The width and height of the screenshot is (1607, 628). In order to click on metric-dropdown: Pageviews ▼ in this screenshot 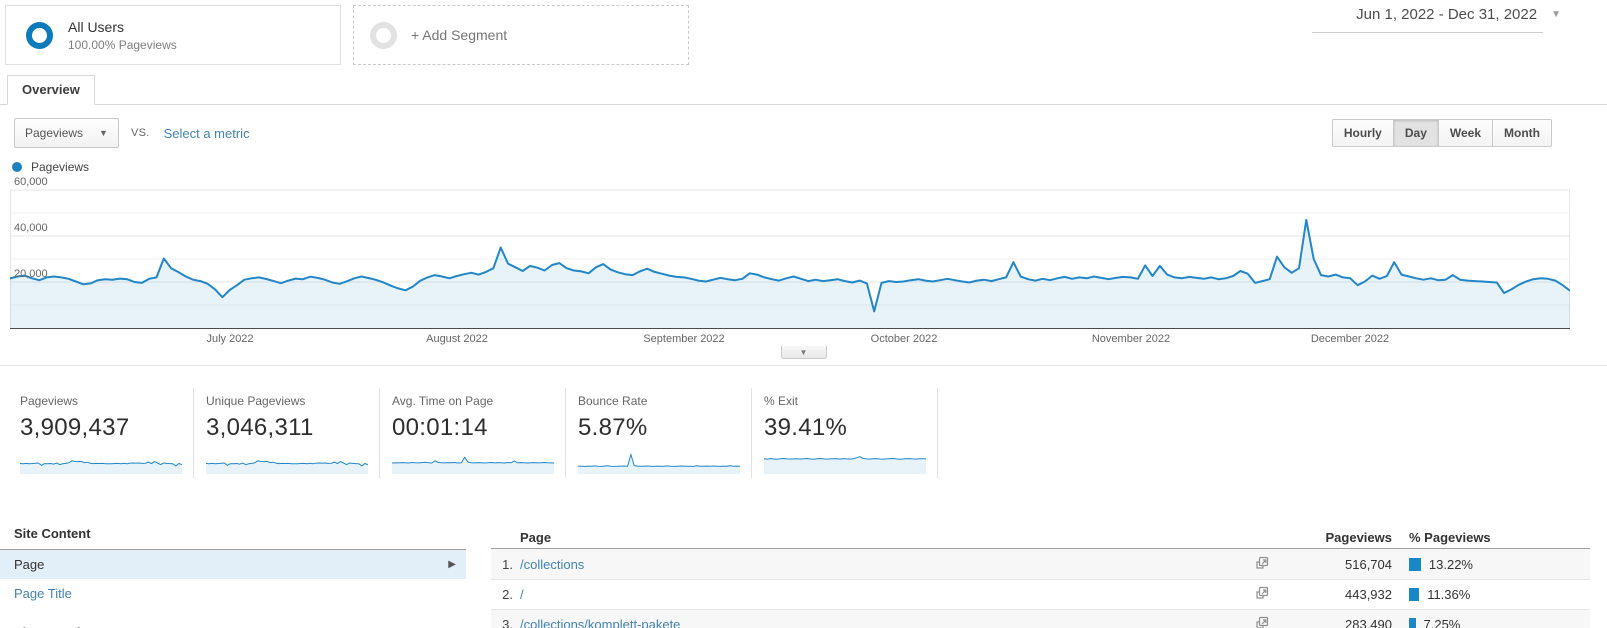, I will do `click(66, 133)`.